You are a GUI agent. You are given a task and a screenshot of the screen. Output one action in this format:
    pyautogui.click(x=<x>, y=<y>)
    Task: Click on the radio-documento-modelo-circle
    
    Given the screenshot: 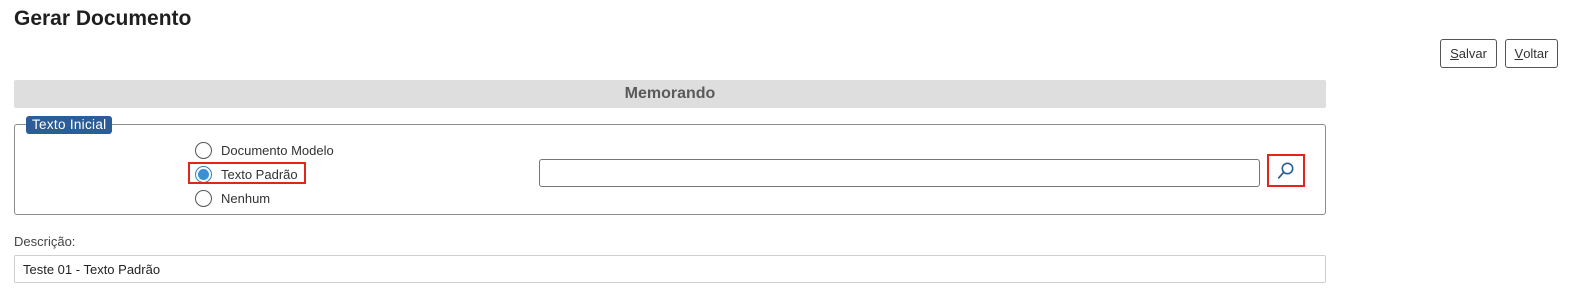 What is the action you would take?
    pyautogui.click(x=203, y=150)
    